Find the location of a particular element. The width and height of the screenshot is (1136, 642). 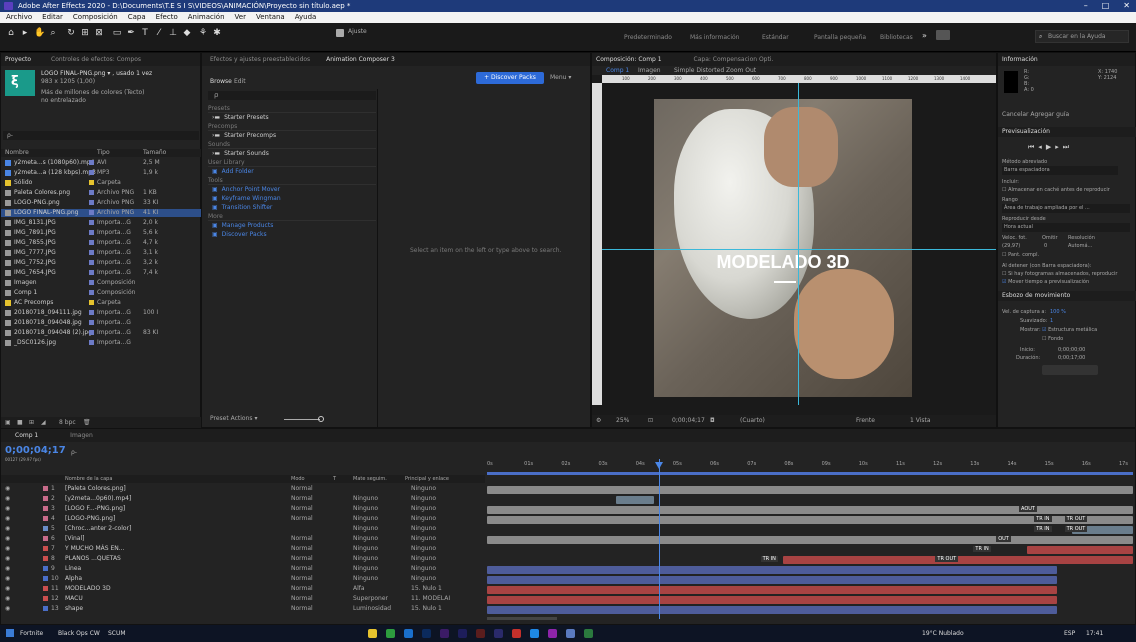

project-item: y2meta...s (1080p60).mp4 AVI 2,5 M is located at coordinates (101, 163).